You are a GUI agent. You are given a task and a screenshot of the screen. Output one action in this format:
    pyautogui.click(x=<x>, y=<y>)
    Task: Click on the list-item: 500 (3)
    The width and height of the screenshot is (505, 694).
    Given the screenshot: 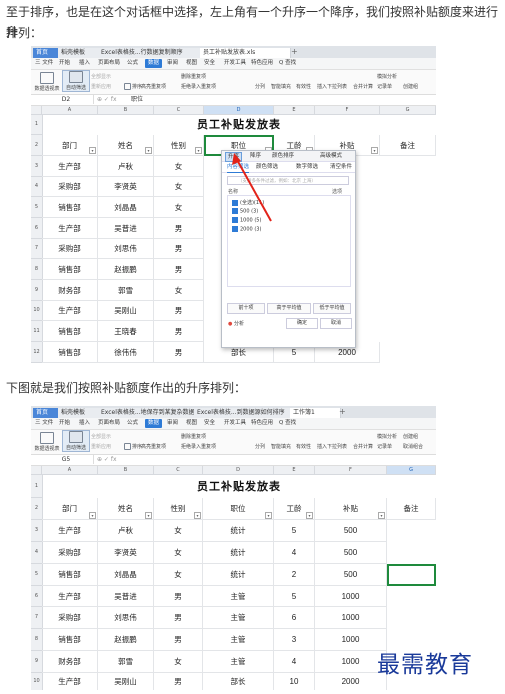 What is the action you would take?
    pyautogui.click(x=245, y=211)
    